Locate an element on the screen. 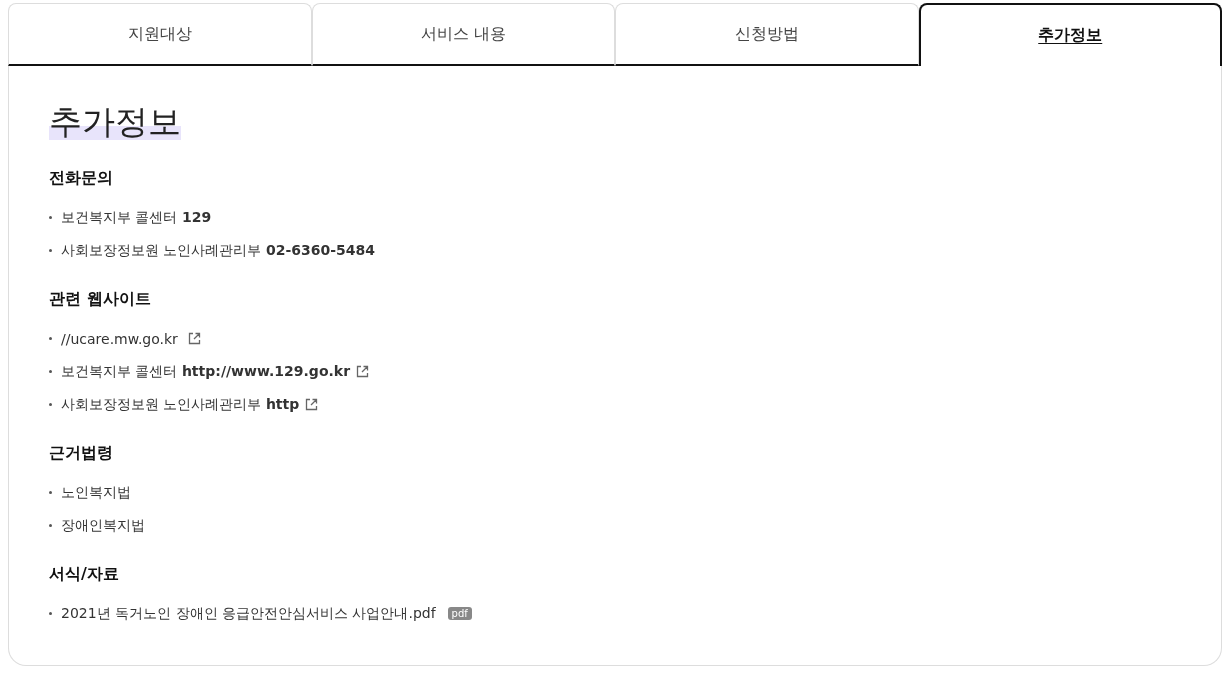  section-heading: 관련 웹사이트 is located at coordinates (100, 300).